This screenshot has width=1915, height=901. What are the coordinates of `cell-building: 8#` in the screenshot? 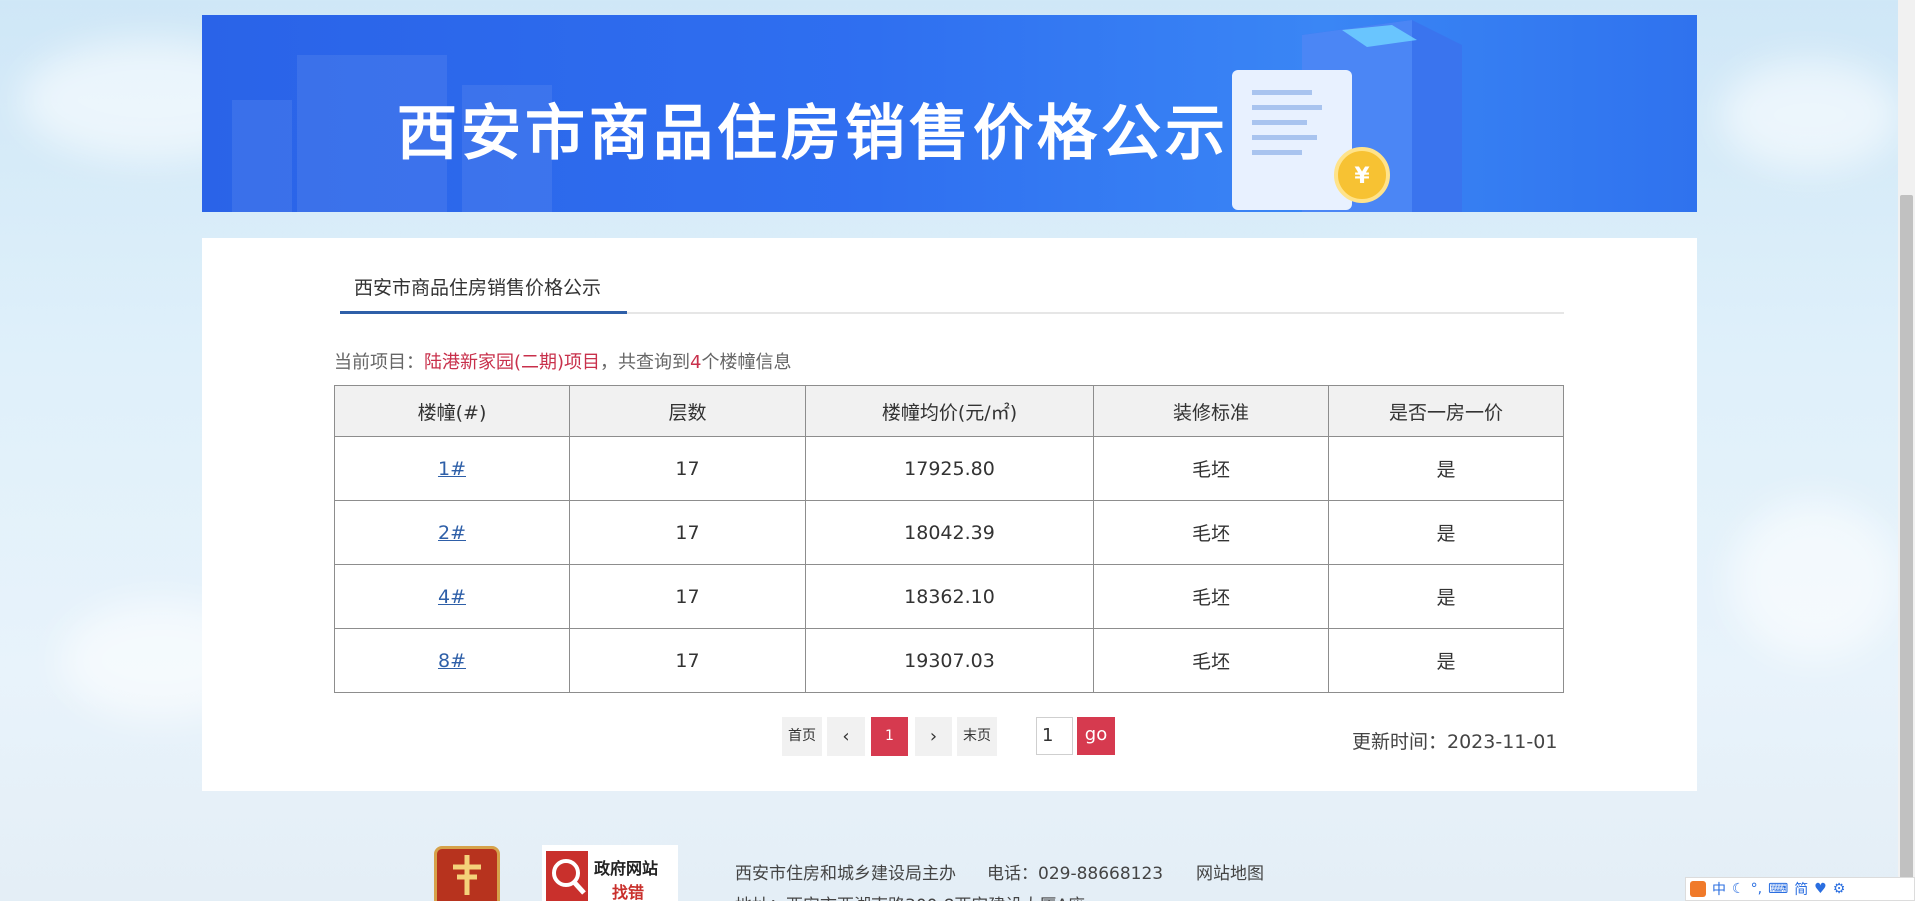 It's located at (452, 660).